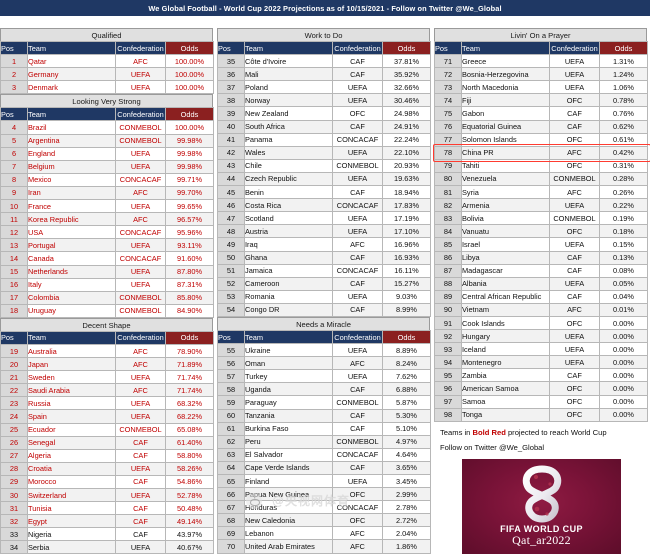 This screenshot has height=554, width=650. What do you see at coordinates (541, 375) in the screenshot?
I see `table-row: 95ZambiaCAF0.00%` at bounding box center [541, 375].